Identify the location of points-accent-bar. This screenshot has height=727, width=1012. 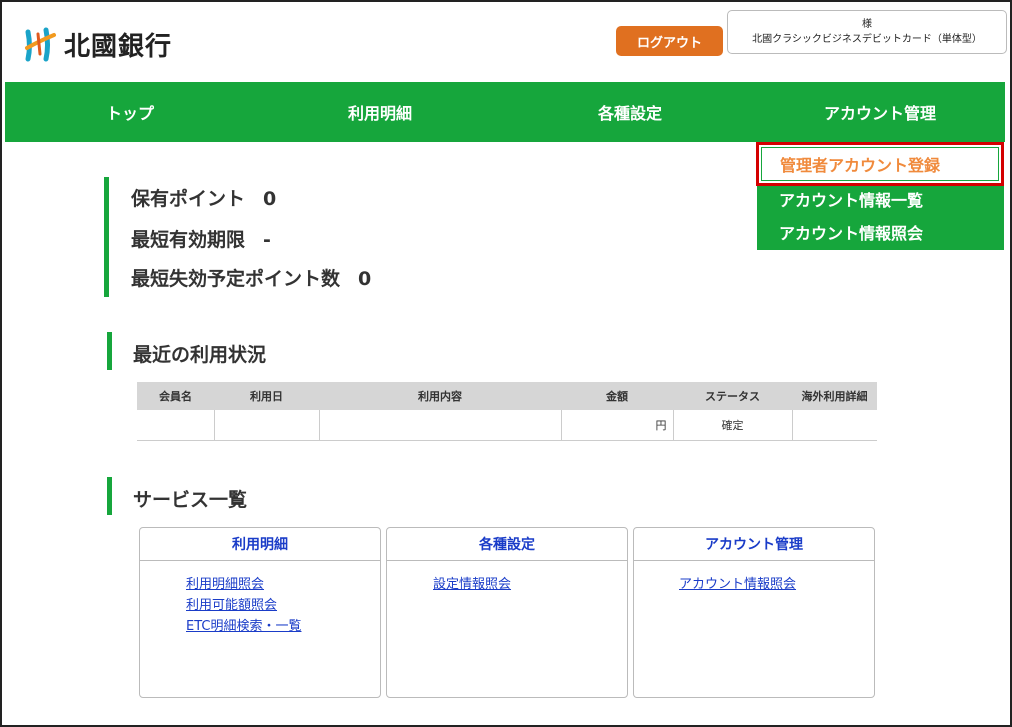
(106, 237).